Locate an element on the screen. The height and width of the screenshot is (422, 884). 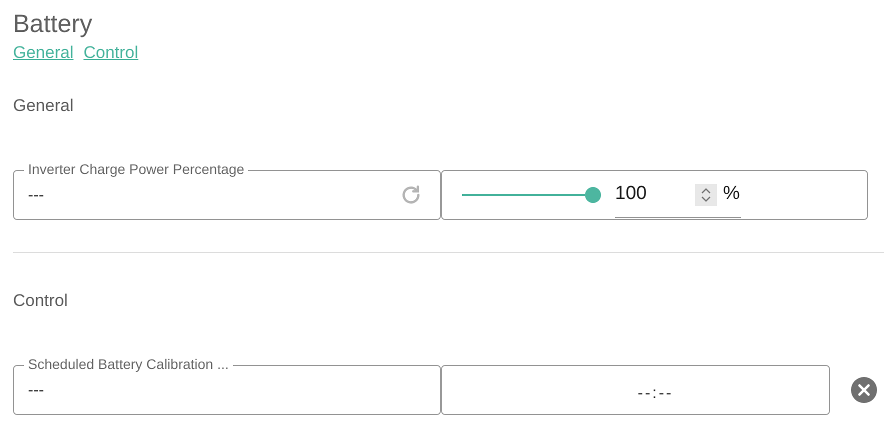
section-heading: General is located at coordinates (43, 106).